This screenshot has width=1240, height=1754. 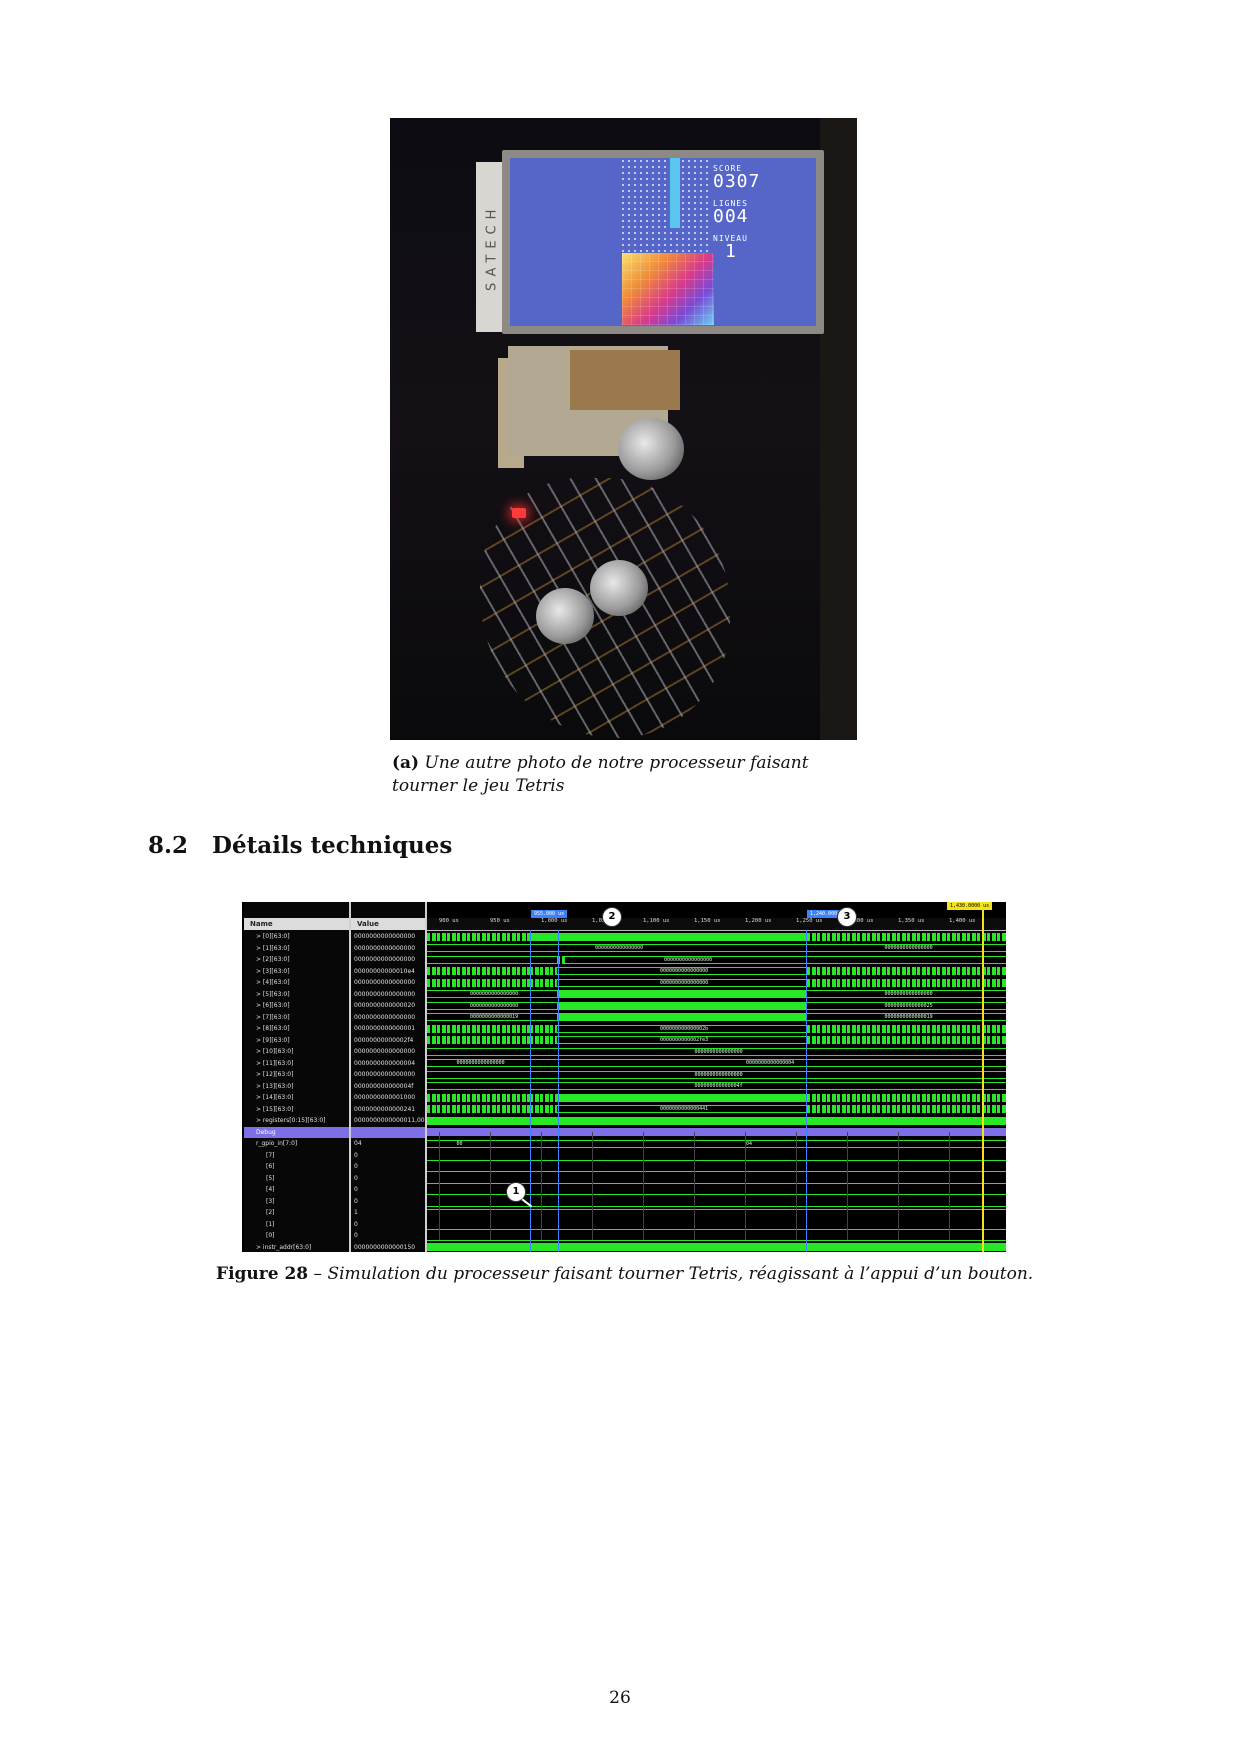 What do you see at coordinates (716, 1109) in the screenshot?
I see `bus-waveform: 0000000000000441` at bounding box center [716, 1109].